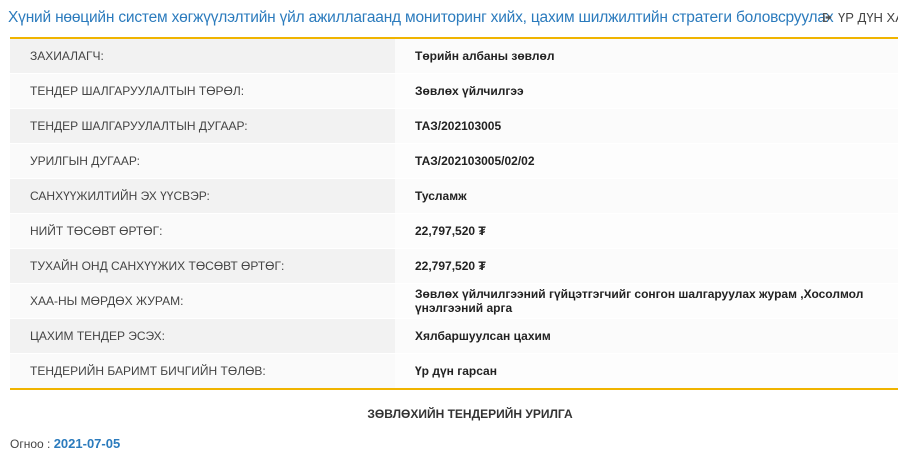  Describe the element at coordinates (137, 91) in the screenshot. I see `detail-label: ТЕНДЕР ШАЛГАРУУЛАЛТЫН ТӨРӨЛ:` at that location.